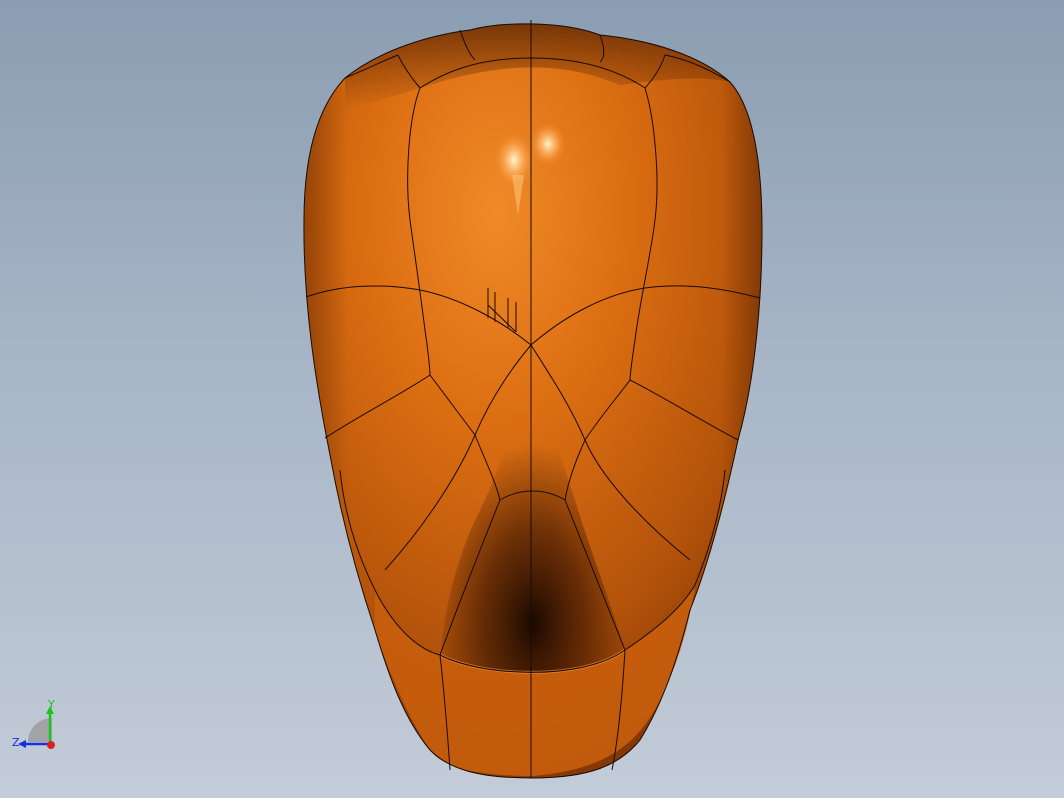 Image resolution: width=1064 pixels, height=798 pixels. I want to click on orientation-triad: Y Z, so click(33, 723).